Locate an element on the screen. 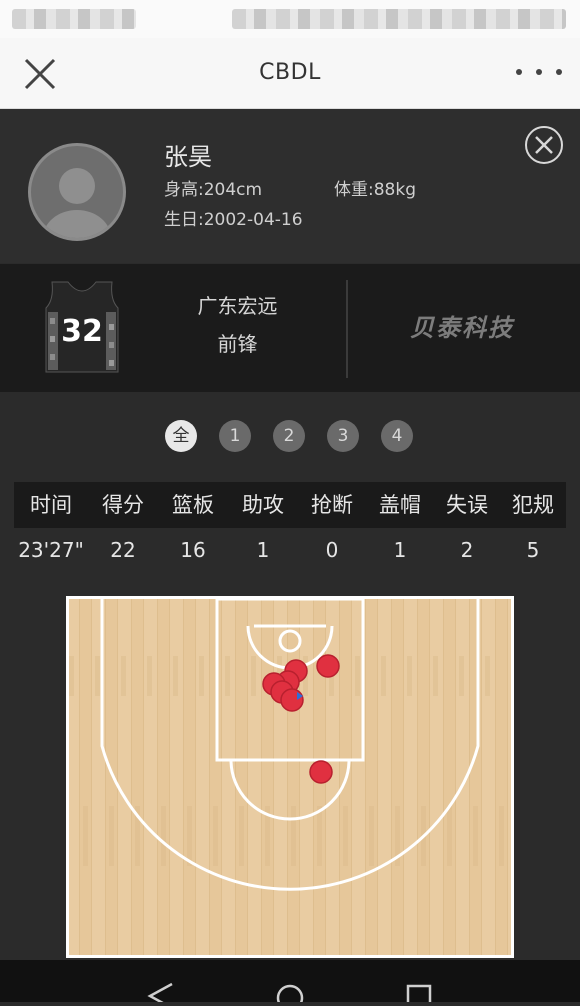 This screenshot has width=580, height=1006. avatar is located at coordinates (77, 192).